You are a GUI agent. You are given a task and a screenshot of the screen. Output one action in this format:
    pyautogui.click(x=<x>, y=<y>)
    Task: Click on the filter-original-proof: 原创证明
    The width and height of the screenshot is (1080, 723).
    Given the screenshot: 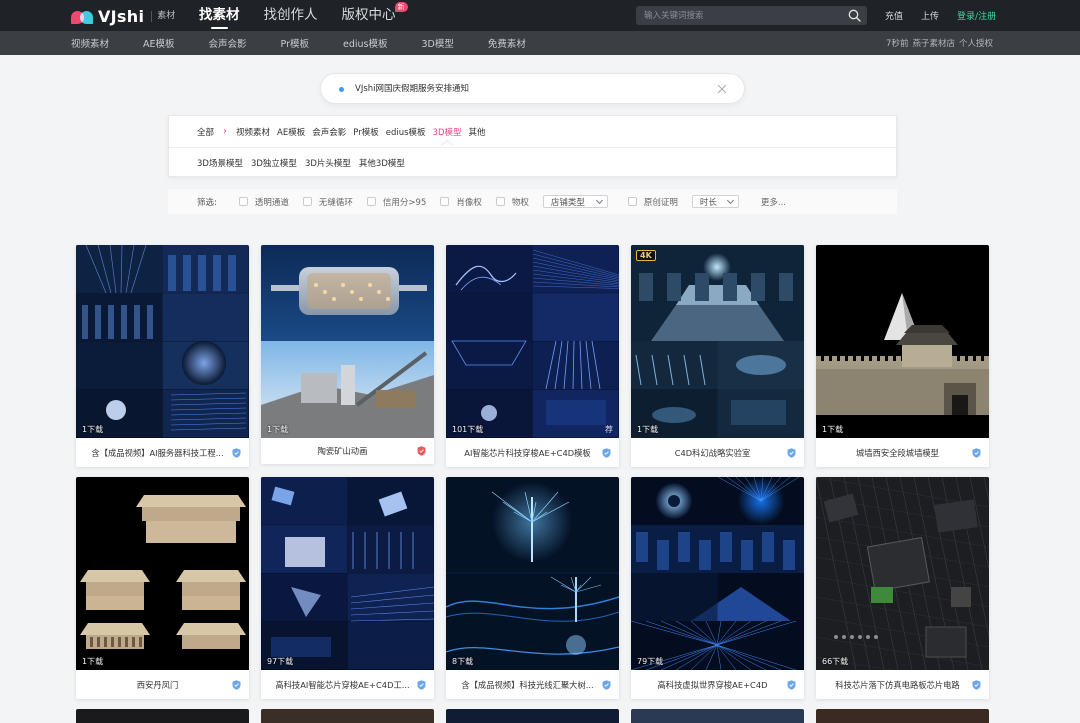 What is the action you would take?
    pyautogui.click(x=652, y=202)
    